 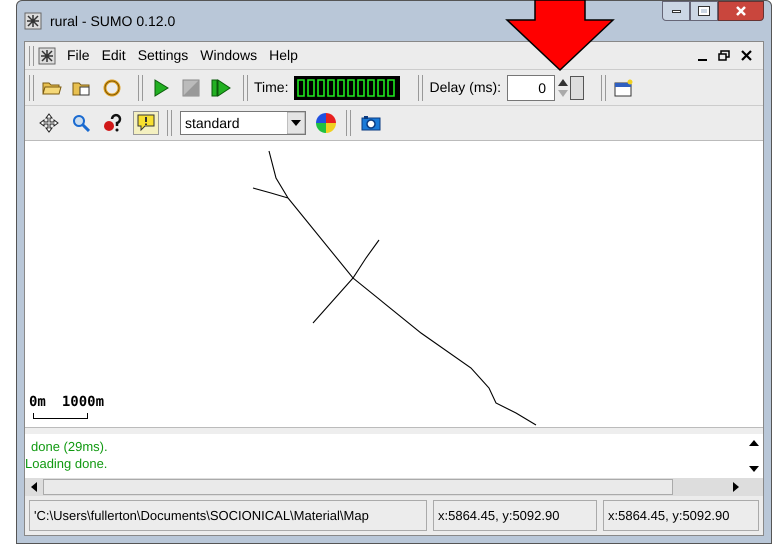 What do you see at coordinates (163, 55) in the screenshot?
I see `menu-item: Settings` at bounding box center [163, 55].